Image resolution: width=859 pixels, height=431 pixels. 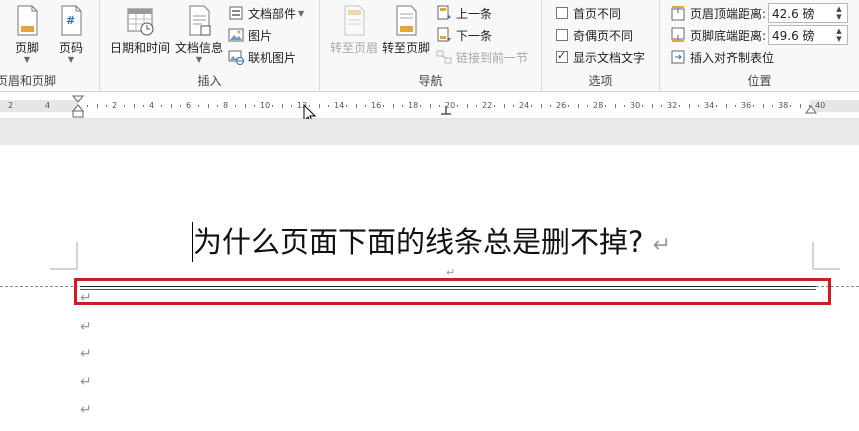 I want to click on horizontal-ruler: 4 2 2 4 6 8 10 12 14 16 18 20 22 24 26 28 30 32 34 36 38 40, so click(x=429, y=106).